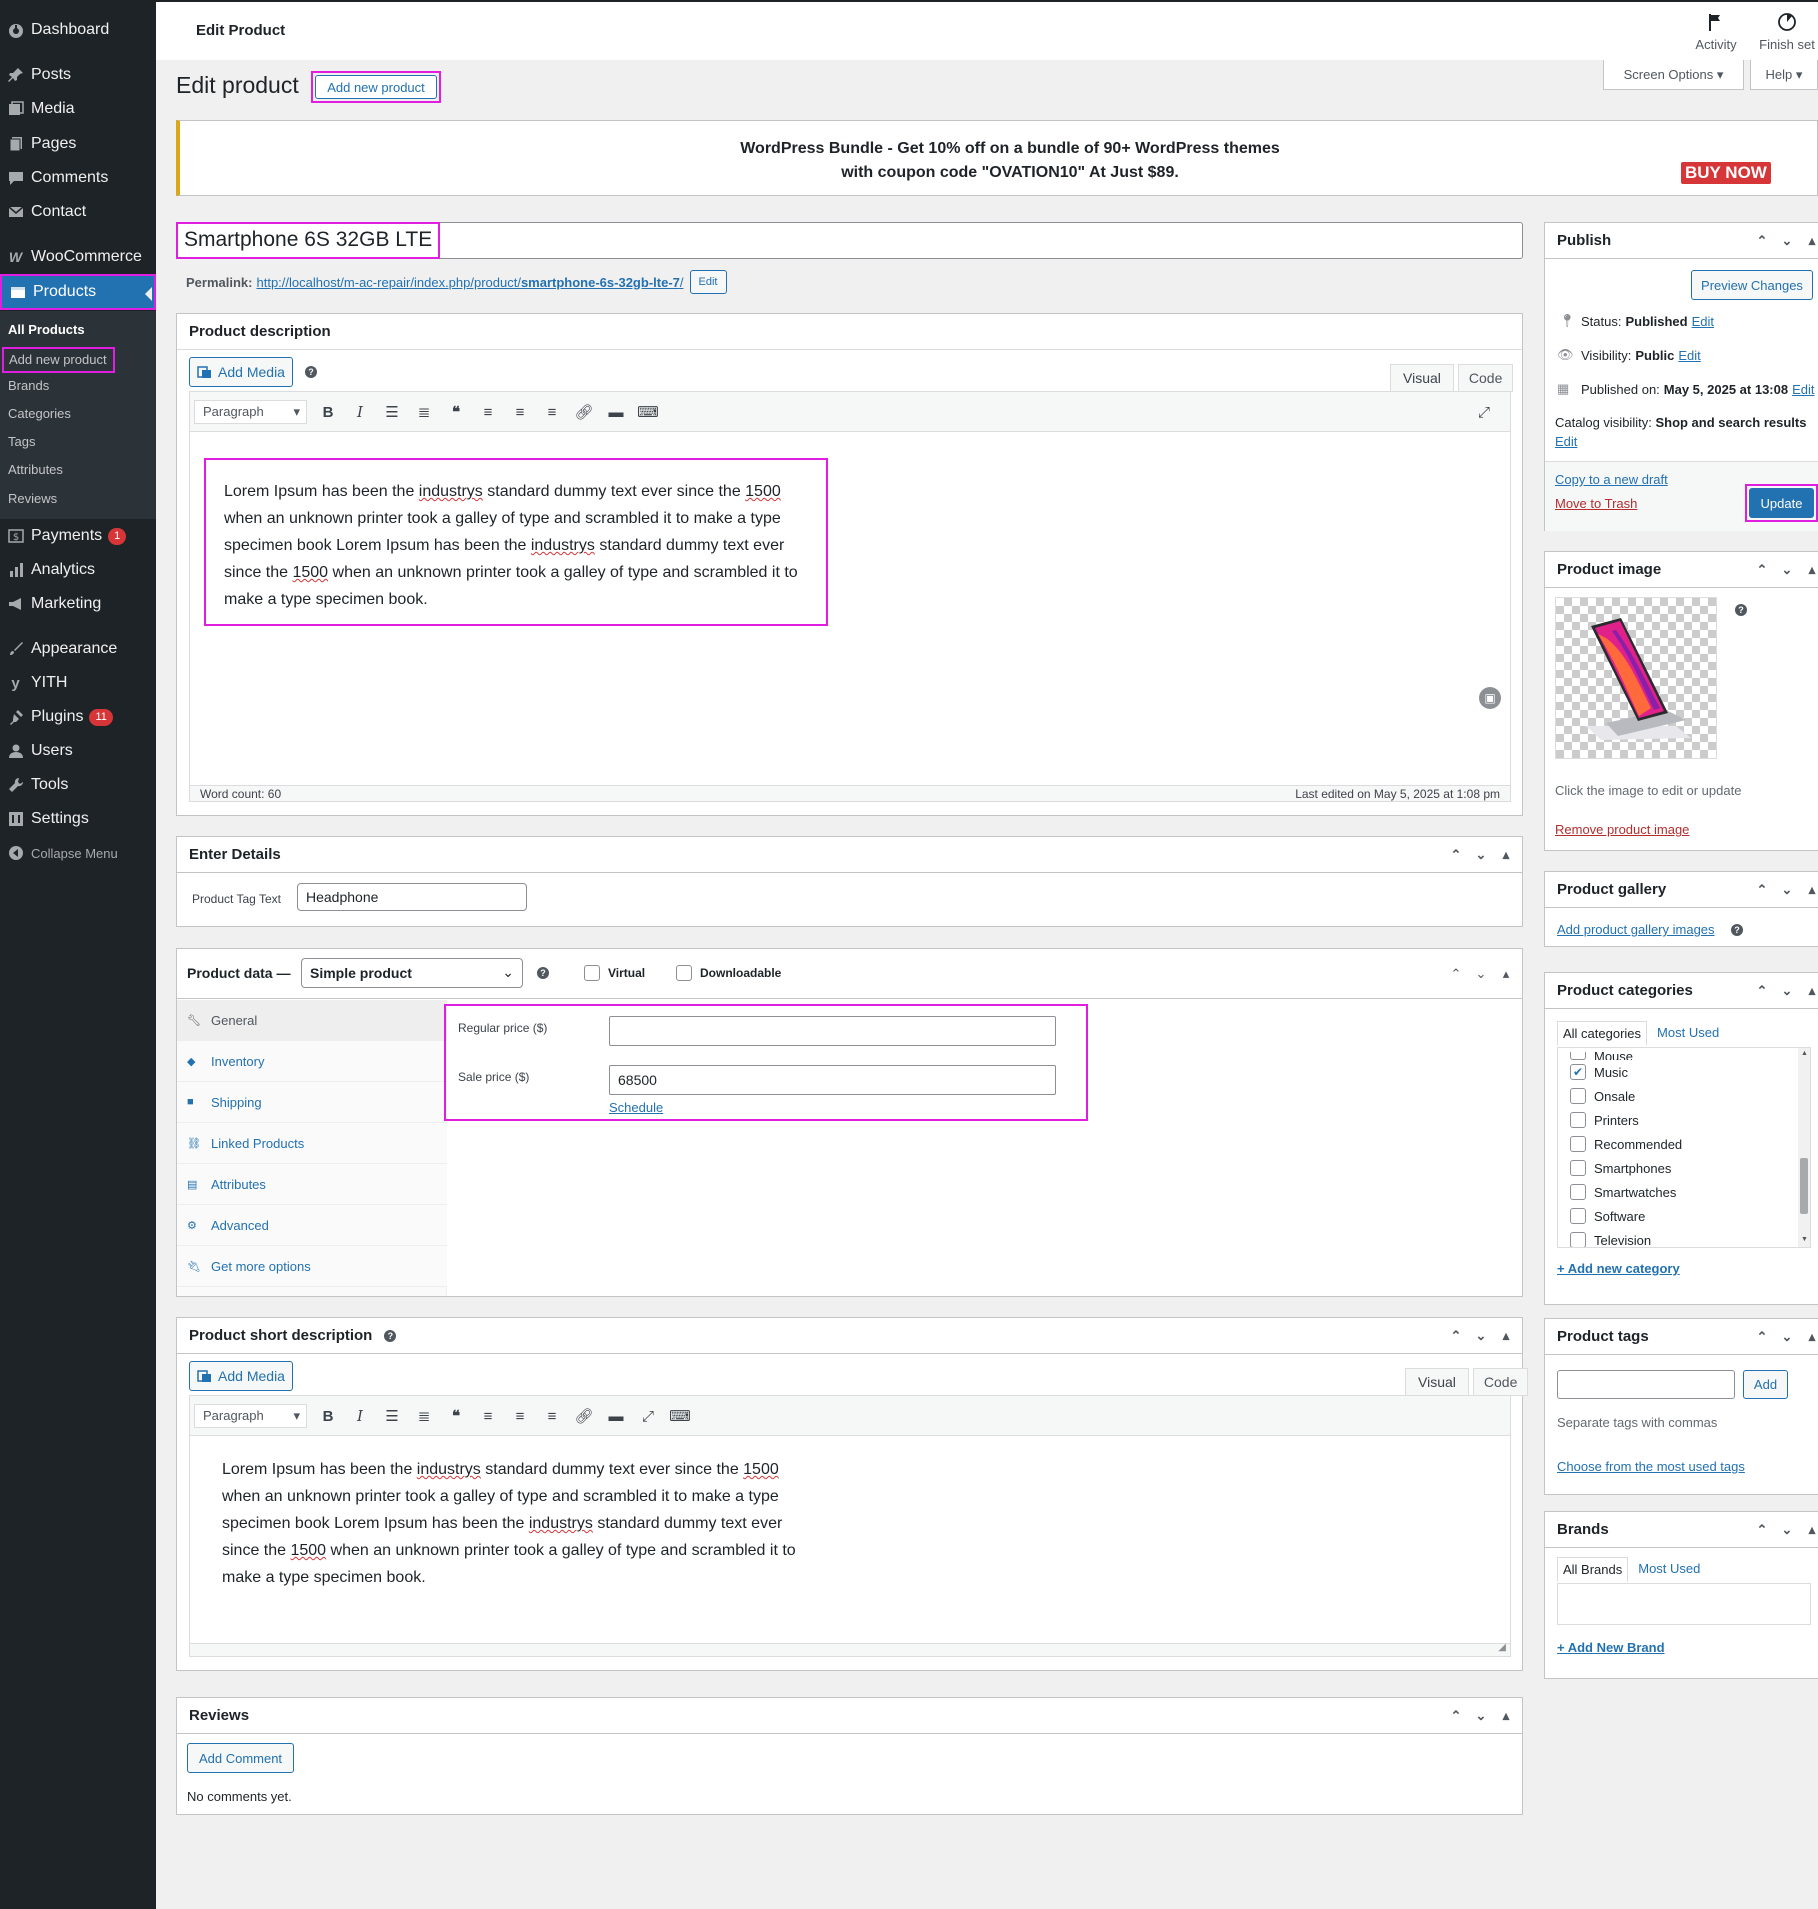 The height and width of the screenshot is (1909, 1818). Describe the element at coordinates (1716, 32) in the screenshot. I see `activity-button: Activity` at that location.